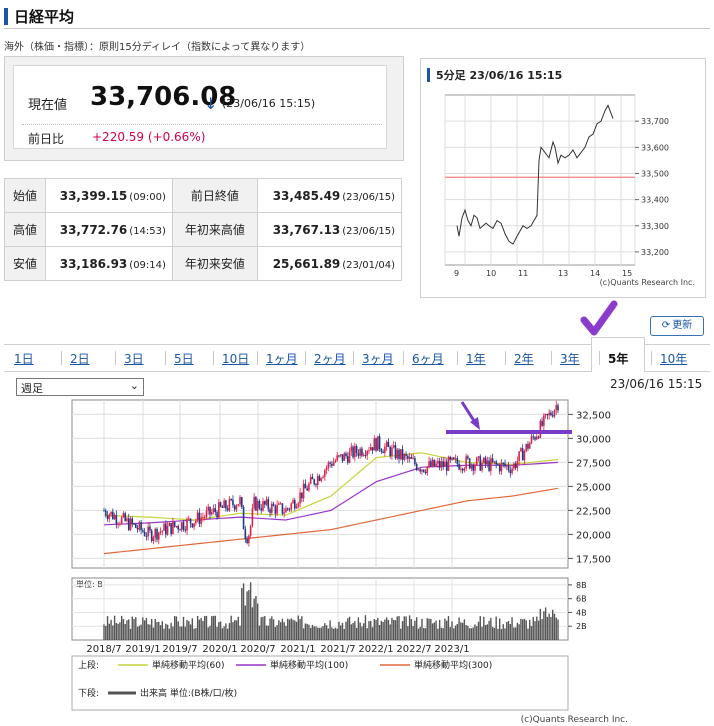  Describe the element at coordinates (524, 358) in the screenshot. I see `tab-10: 2年` at that location.